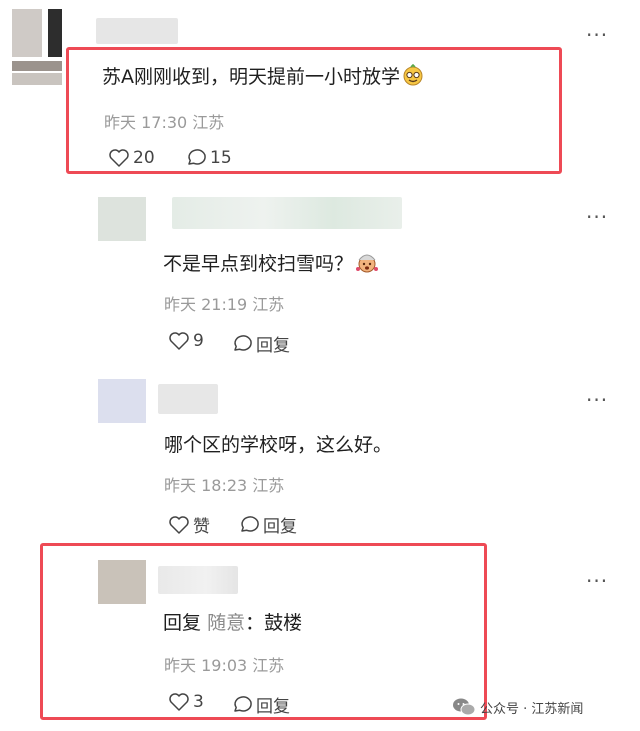 Image resolution: width=640 pixels, height=731 pixels. Describe the element at coordinates (146, 122) in the screenshot. I see `comment-time: 昨天 17:30` at that location.